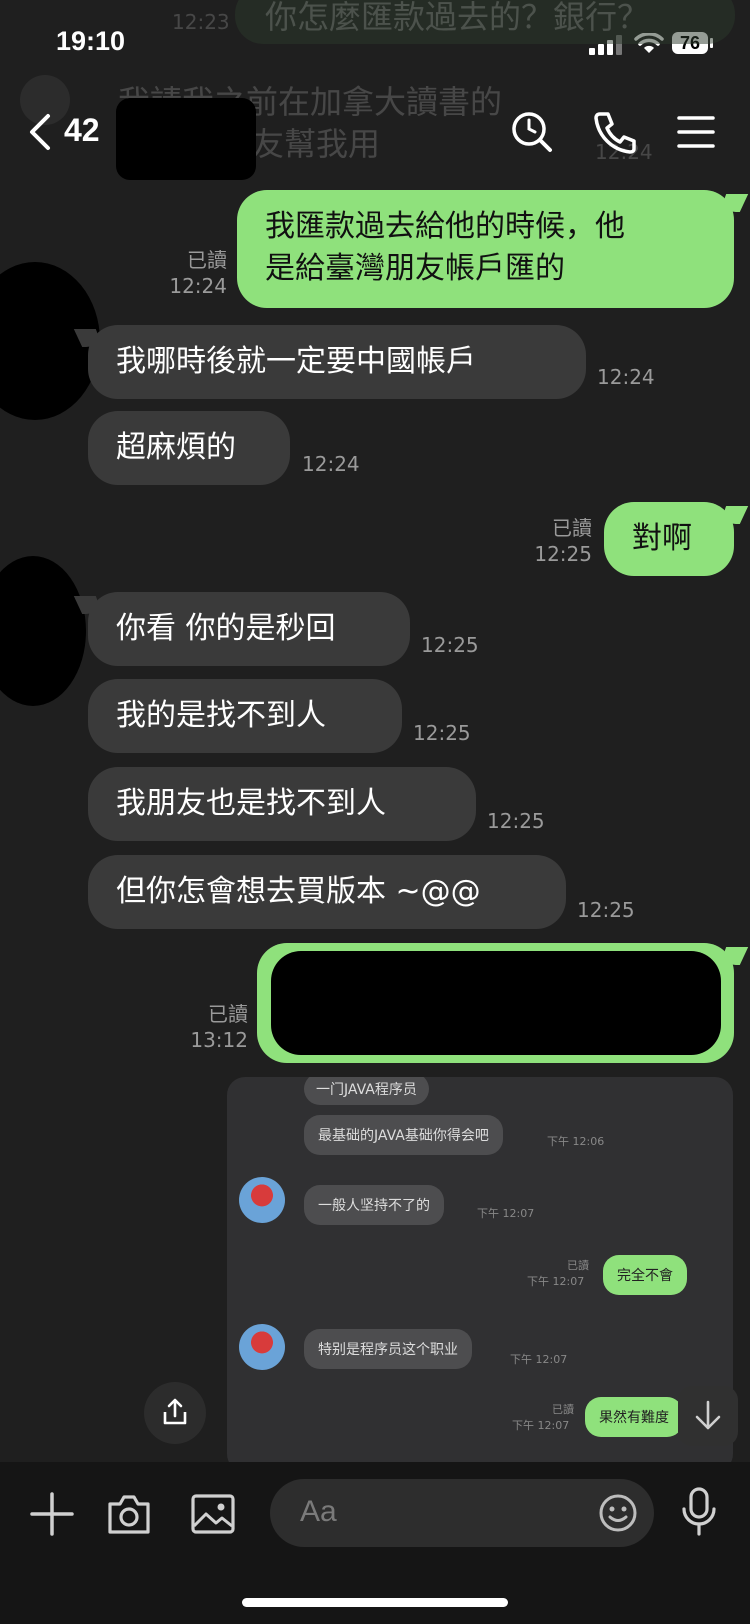 The width and height of the screenshot is (750, 1624). I want to click on incoming-message: 我朋友也是找不到人, so click(282, 804).